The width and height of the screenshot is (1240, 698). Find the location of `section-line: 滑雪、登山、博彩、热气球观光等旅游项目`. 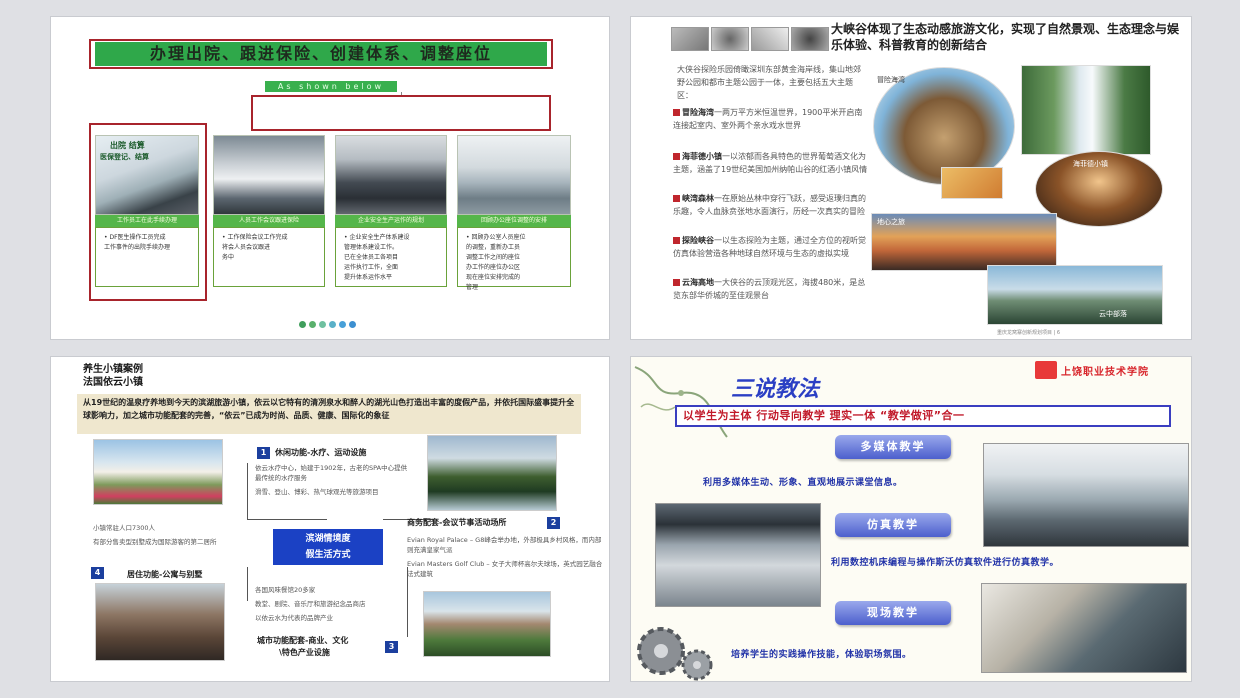

section-line: 滑雪、登山、博彩、热气球观光等旅游项目 is located at coordinates (317, 492).